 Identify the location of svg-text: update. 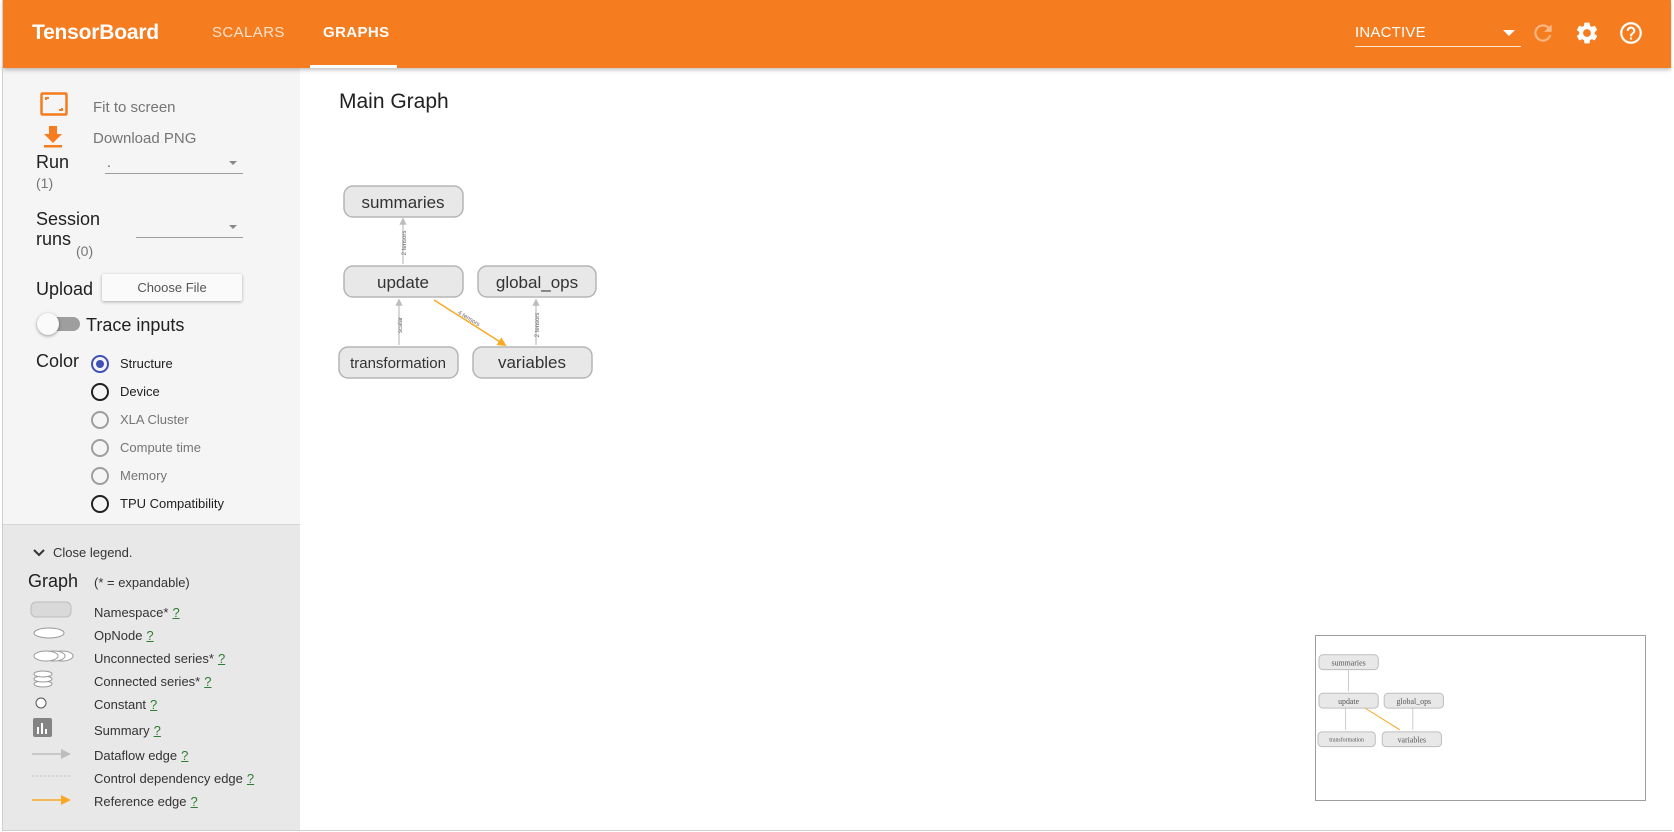
(1349, 701).